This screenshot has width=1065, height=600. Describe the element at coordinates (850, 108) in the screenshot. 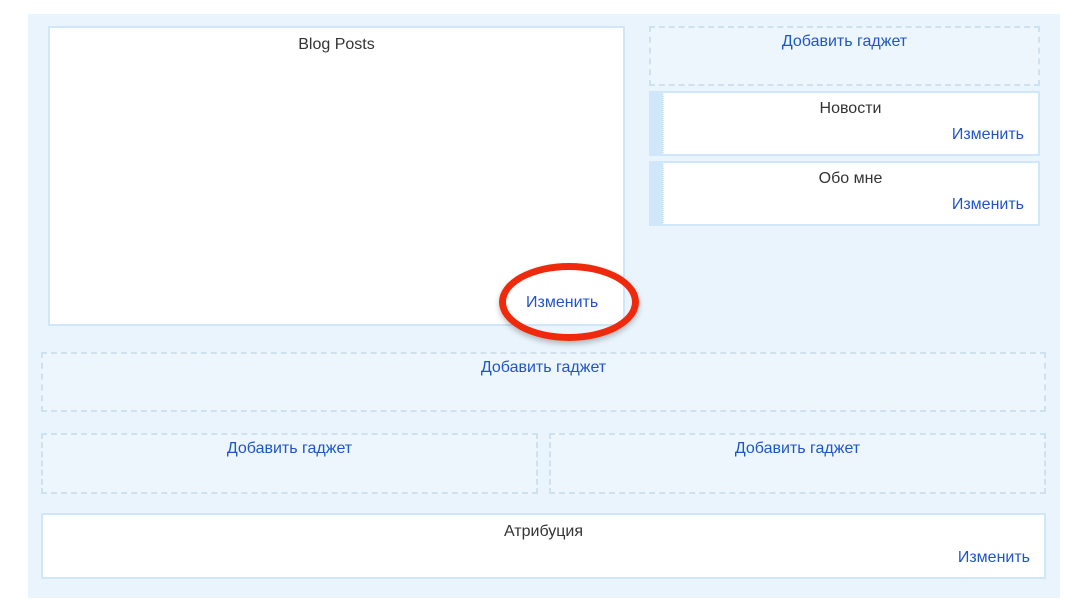

I see `news-gadget-title: Новости` at that location.